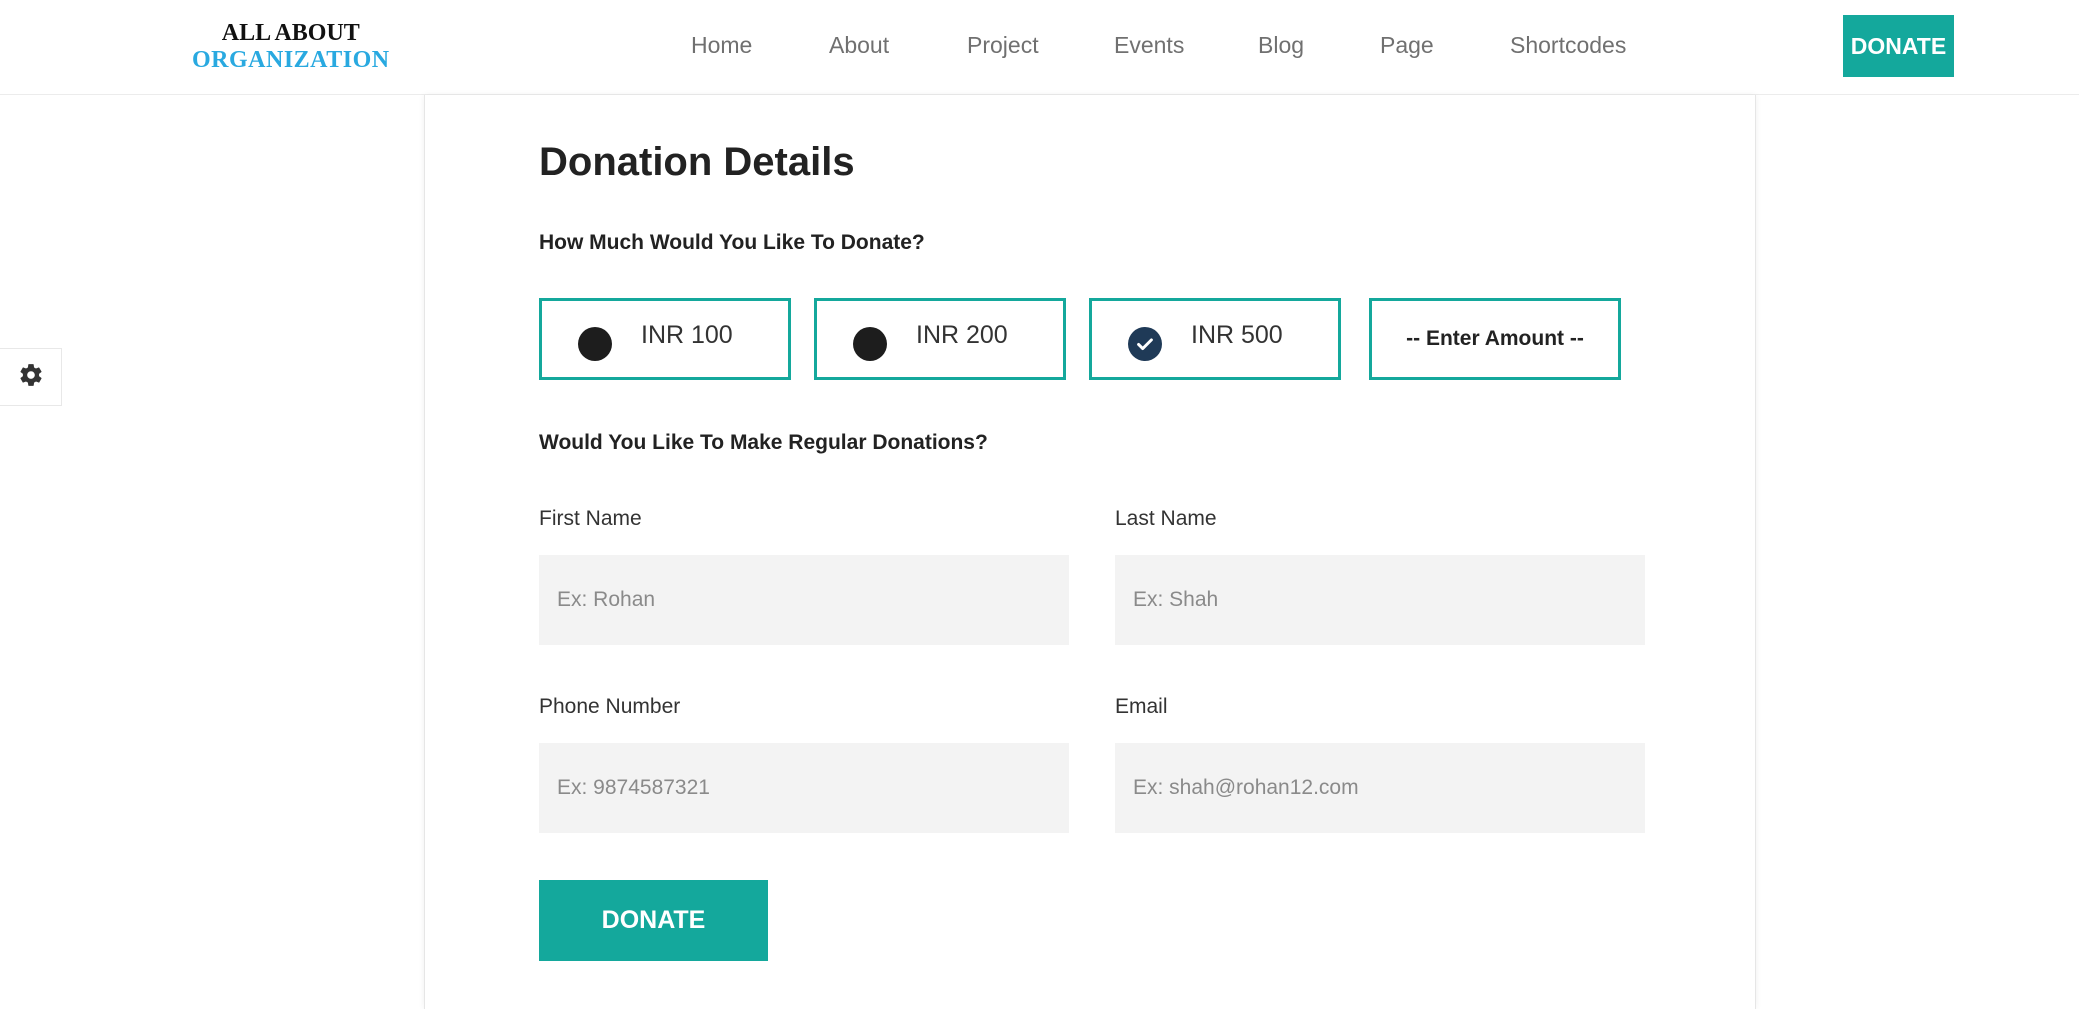 The height and width of the screenshot is (1009, 2079). What do you see at coordinates (1149, 45) in the screenshot?
I see `nav-events: Events` at bounding box center [1149, 45].